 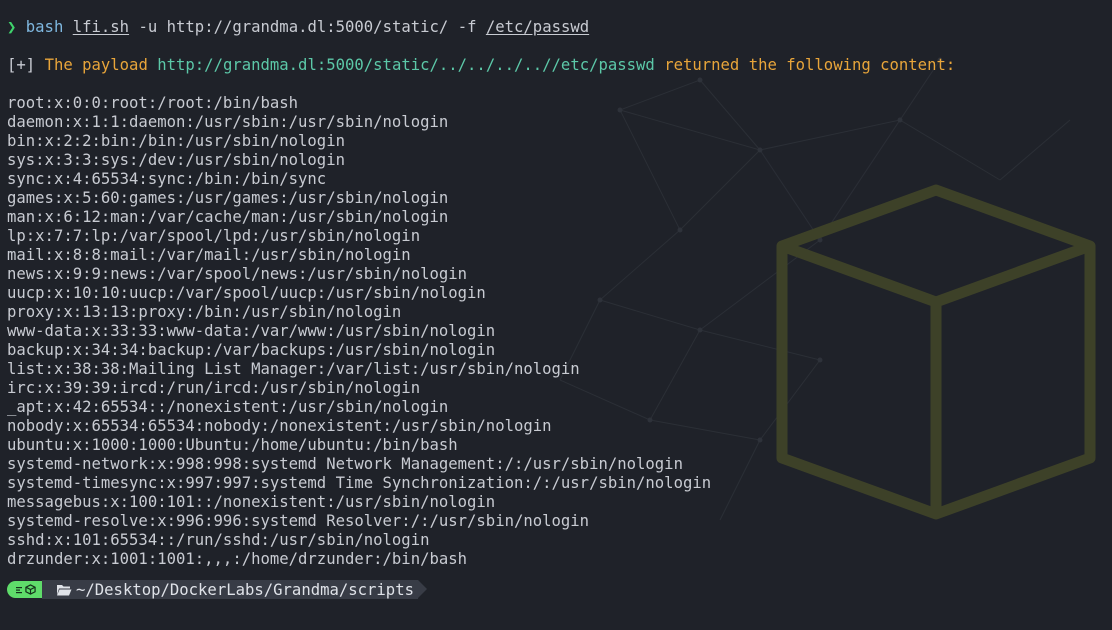 What do you see at coordinates (153, 103) in the screenshot?
I see `passwd-line: root:x:0:0:root:/root:/bin/bash` at bounding box center [153, 103].